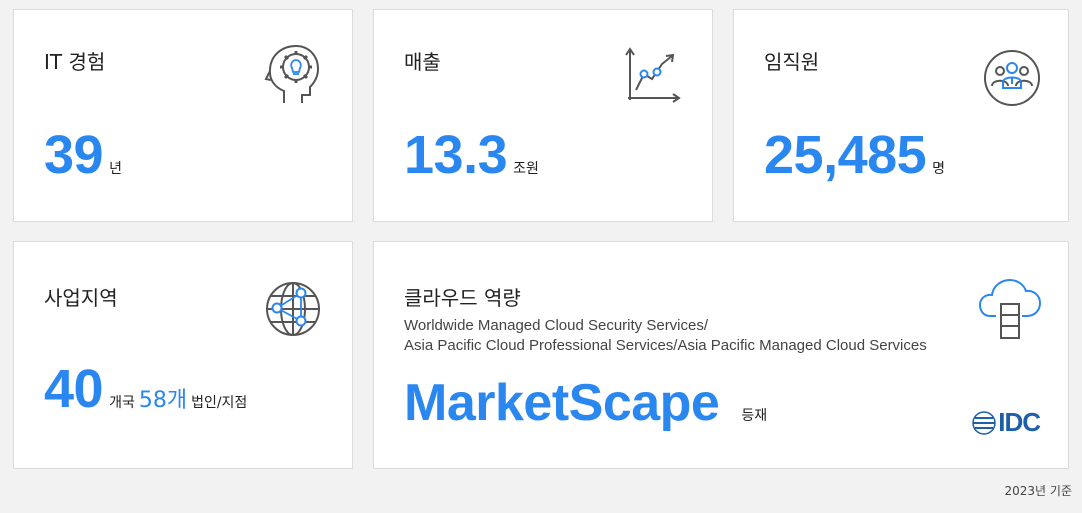  Describe the element at coordinates (1038, 491) in the screenshot. I see `footnote-basis-year: 2023년 기준` at that location.